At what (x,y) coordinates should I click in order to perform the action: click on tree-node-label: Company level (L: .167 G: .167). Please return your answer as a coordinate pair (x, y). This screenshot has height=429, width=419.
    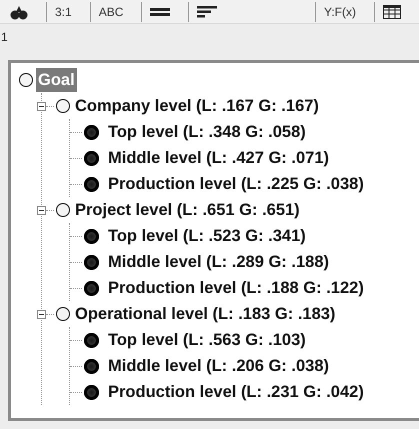
    Looking at the image, I should click on (197, 106).